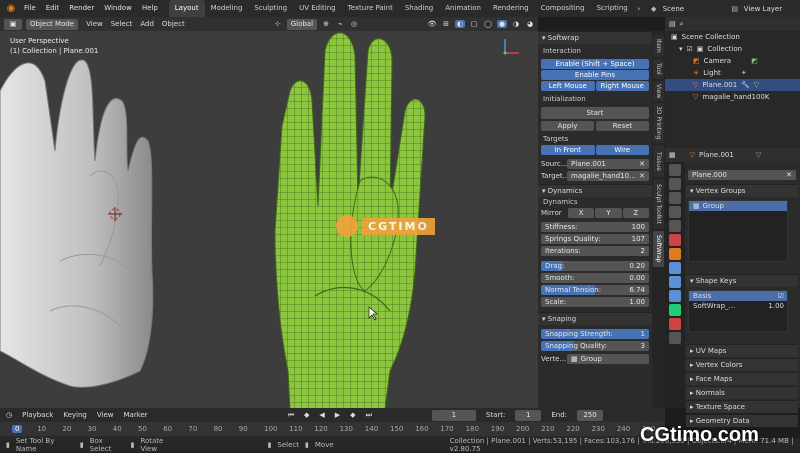 The image size is (800, 453). Describe the element at coordinates (135, 415) in the screenshot. I see `menu-marker: Marker` at that location.